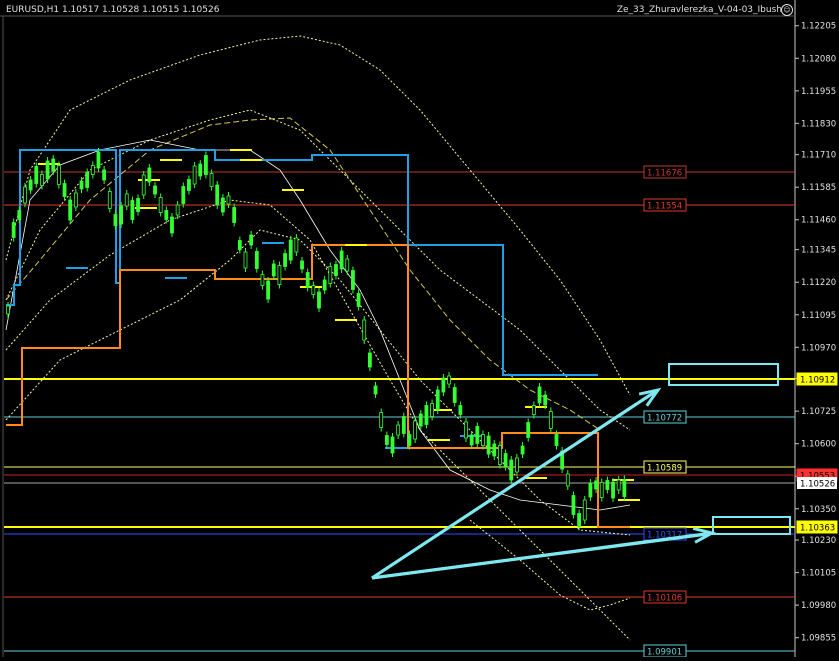 Image resolution: width=839 pixels, height=661 pixels. What do you see at coordinates (699, 10) in the screenshot?
I see `indicator-name: Ze_33_Zhuravlerezka_V-04-03_Ibush` at bounding box center [699, 10].